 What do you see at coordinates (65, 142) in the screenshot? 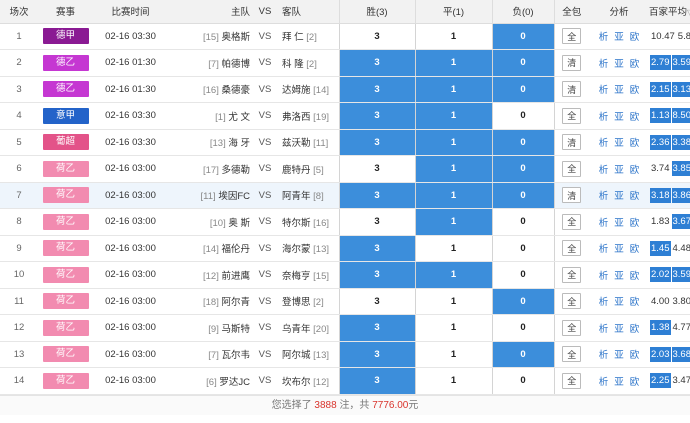
I see `league-badge: 葡超` at bounding box center [65, 142].